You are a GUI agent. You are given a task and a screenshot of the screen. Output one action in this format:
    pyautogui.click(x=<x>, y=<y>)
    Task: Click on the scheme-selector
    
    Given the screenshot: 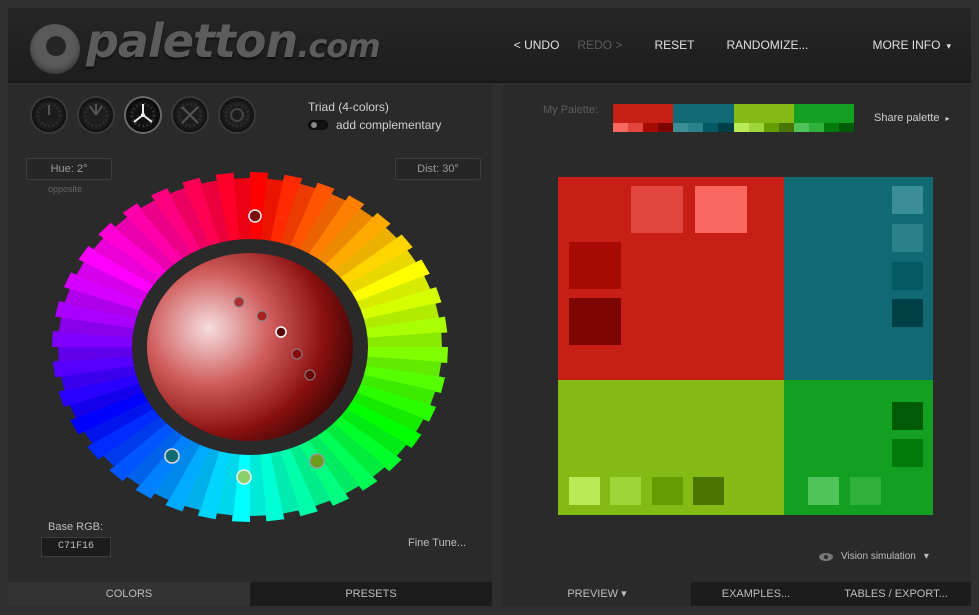 What is the action you would take?
    pyautogui.click(x=143, y=115)
    